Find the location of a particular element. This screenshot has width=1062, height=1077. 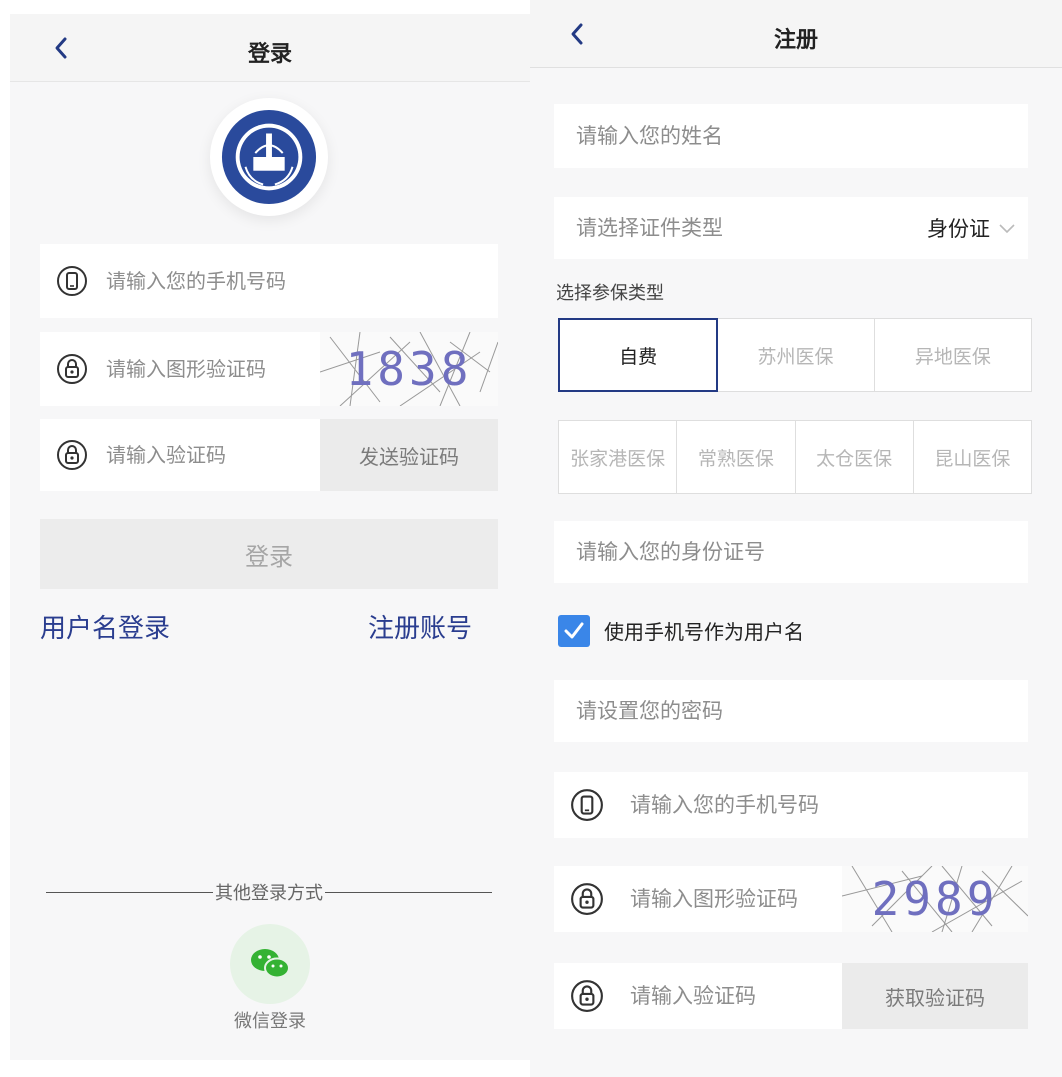

insurance-options-row-2: 张家港医保 常熟医保 太仓医保 昆山医保 is located at coordinates (795, 457).